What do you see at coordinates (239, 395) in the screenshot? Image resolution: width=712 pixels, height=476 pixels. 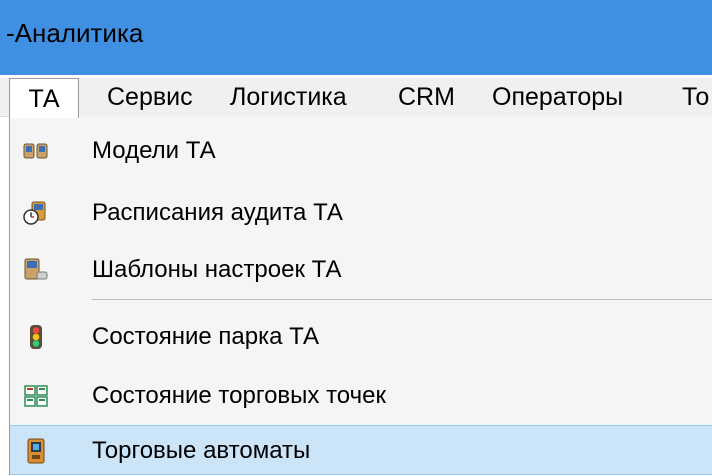 I see `menu-item-label: Состояние торговых точек` at bounding box center [239, 395].